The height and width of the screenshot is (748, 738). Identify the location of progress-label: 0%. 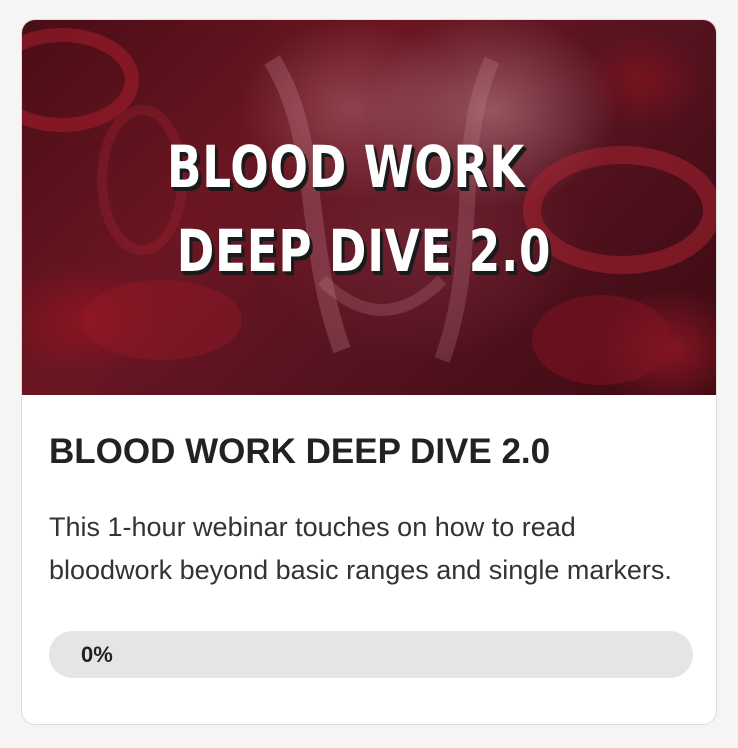
(97, 654).